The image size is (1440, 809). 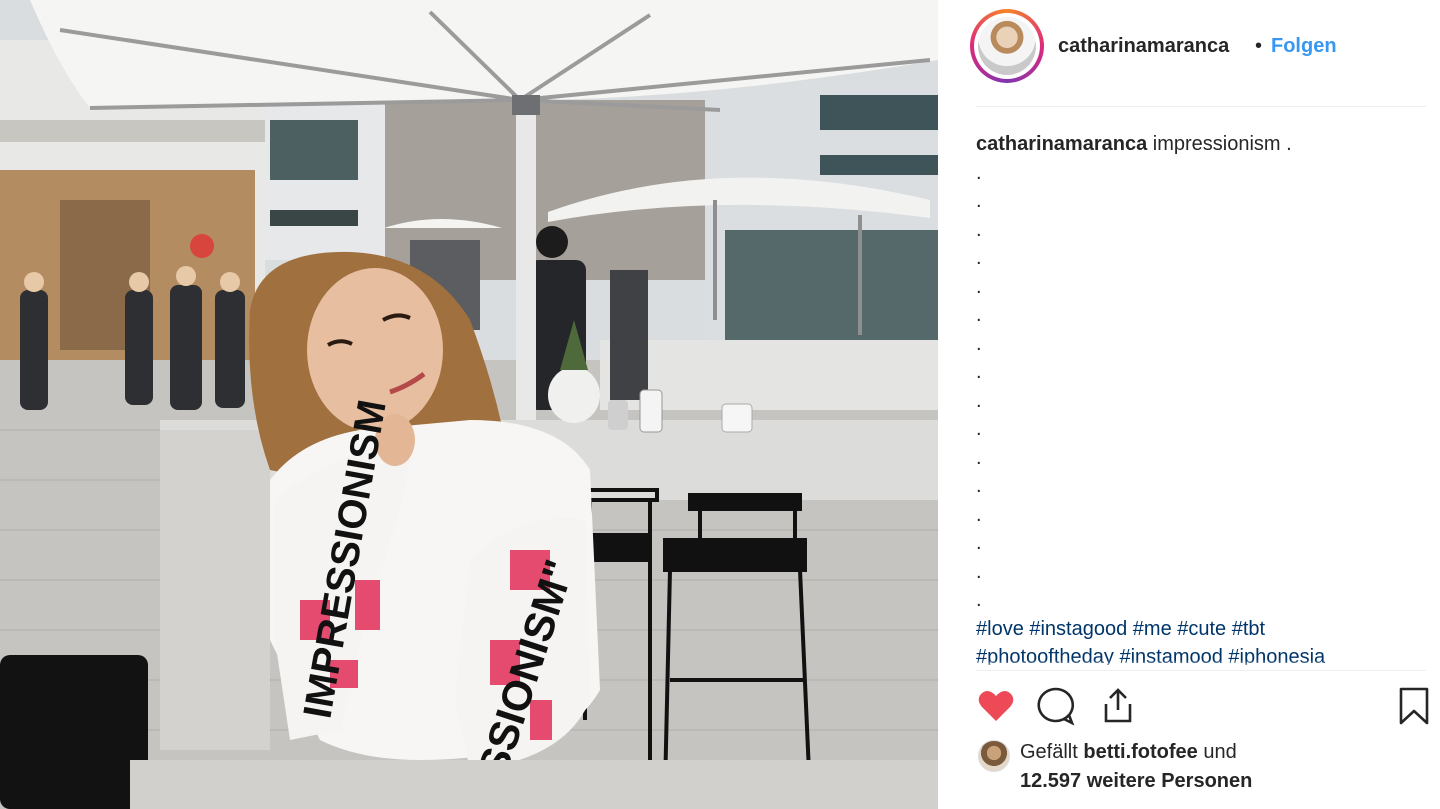 I want to click on share-button, so click(x=1118, y=706).